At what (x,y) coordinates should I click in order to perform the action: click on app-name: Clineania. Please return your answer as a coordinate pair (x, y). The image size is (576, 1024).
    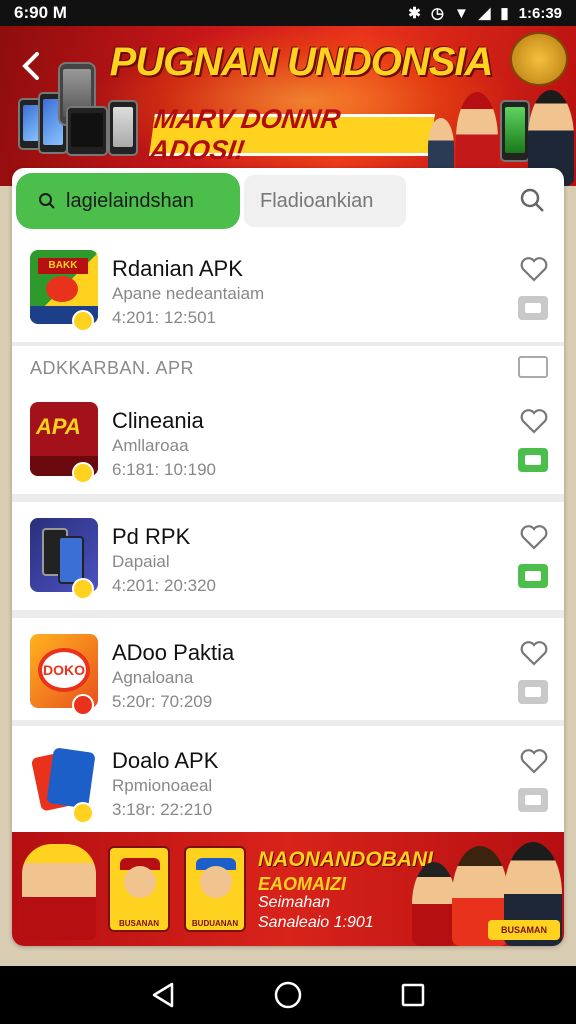
    Looking at the image, I should click on (158, 420).